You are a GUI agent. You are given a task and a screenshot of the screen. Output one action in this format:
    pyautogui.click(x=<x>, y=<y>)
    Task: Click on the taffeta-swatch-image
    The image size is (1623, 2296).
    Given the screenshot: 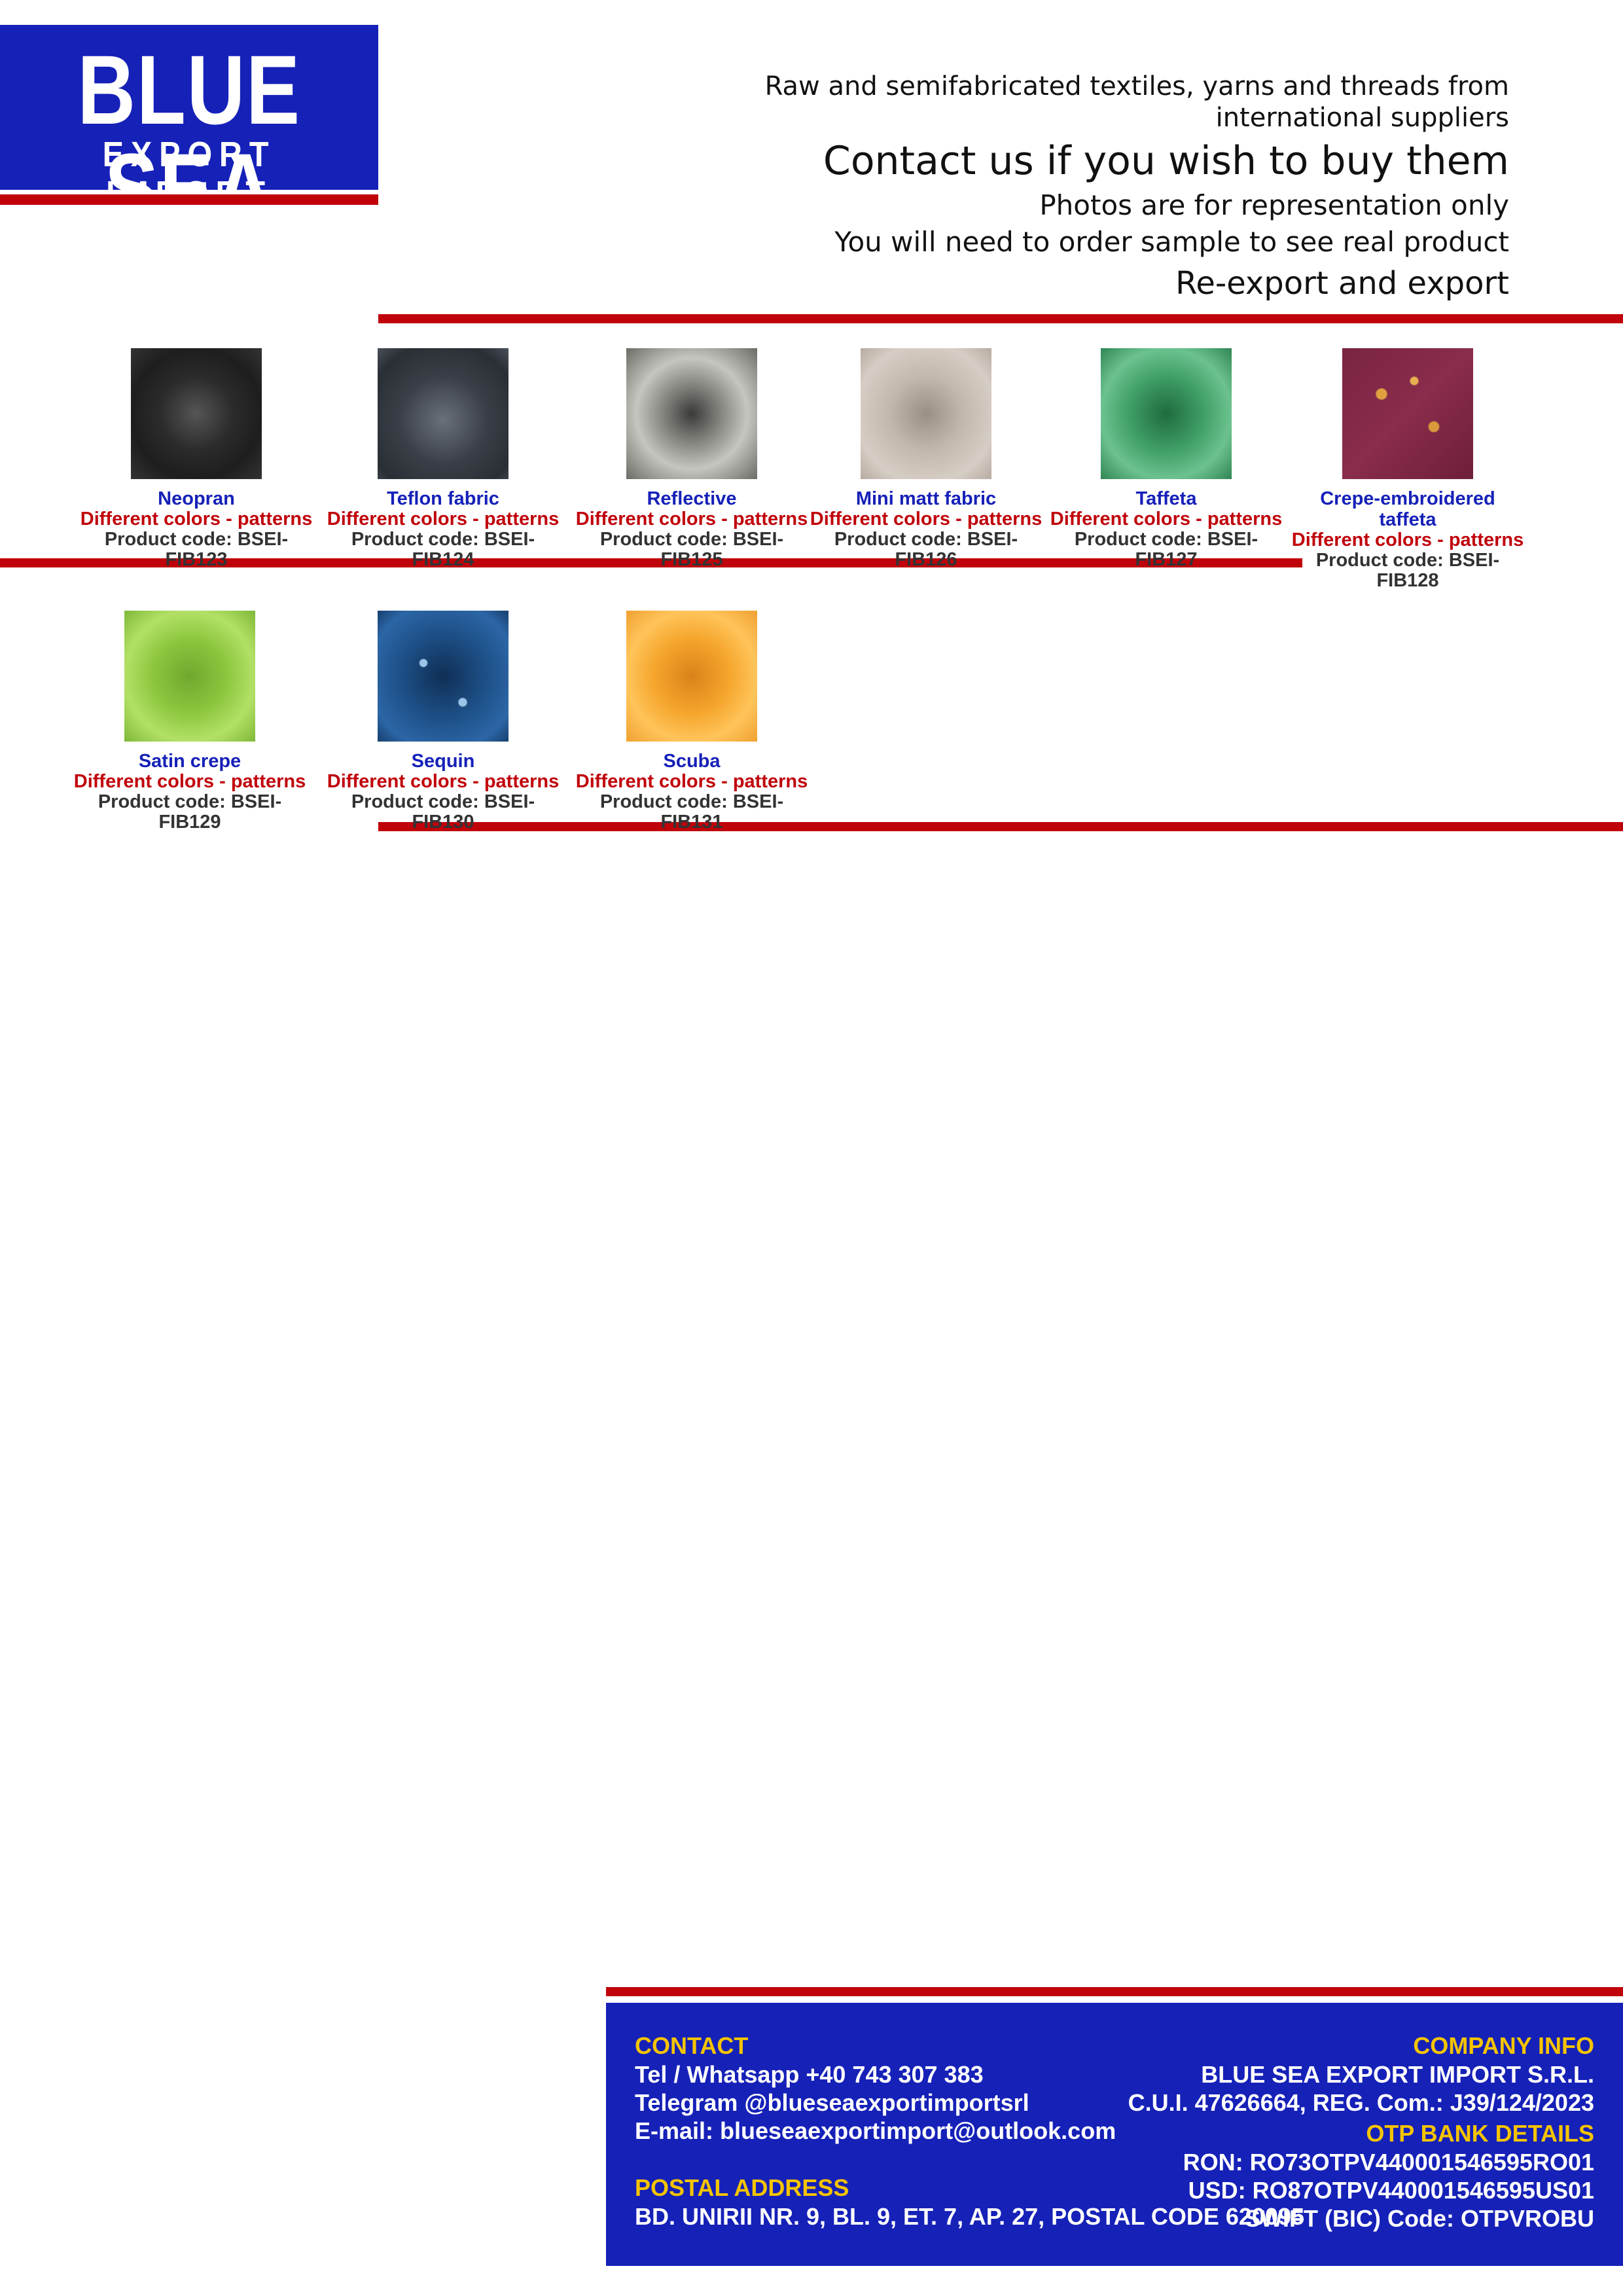 What is the action you would take?
    pyautogui.click(x=1166, y=413)
    